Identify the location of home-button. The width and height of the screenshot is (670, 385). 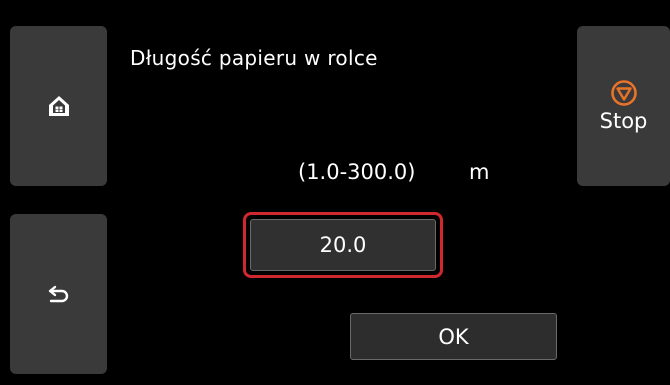
(58, 106).